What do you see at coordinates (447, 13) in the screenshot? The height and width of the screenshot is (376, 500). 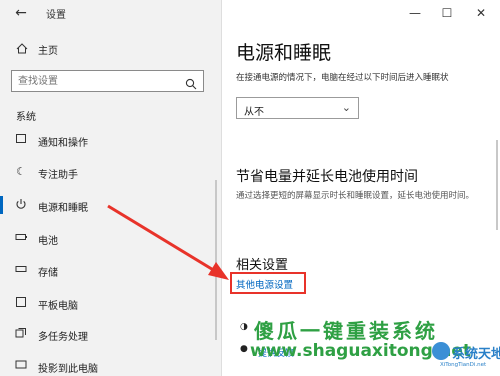 I see `maximize-button: ☐` at bounding box center [447, 13].